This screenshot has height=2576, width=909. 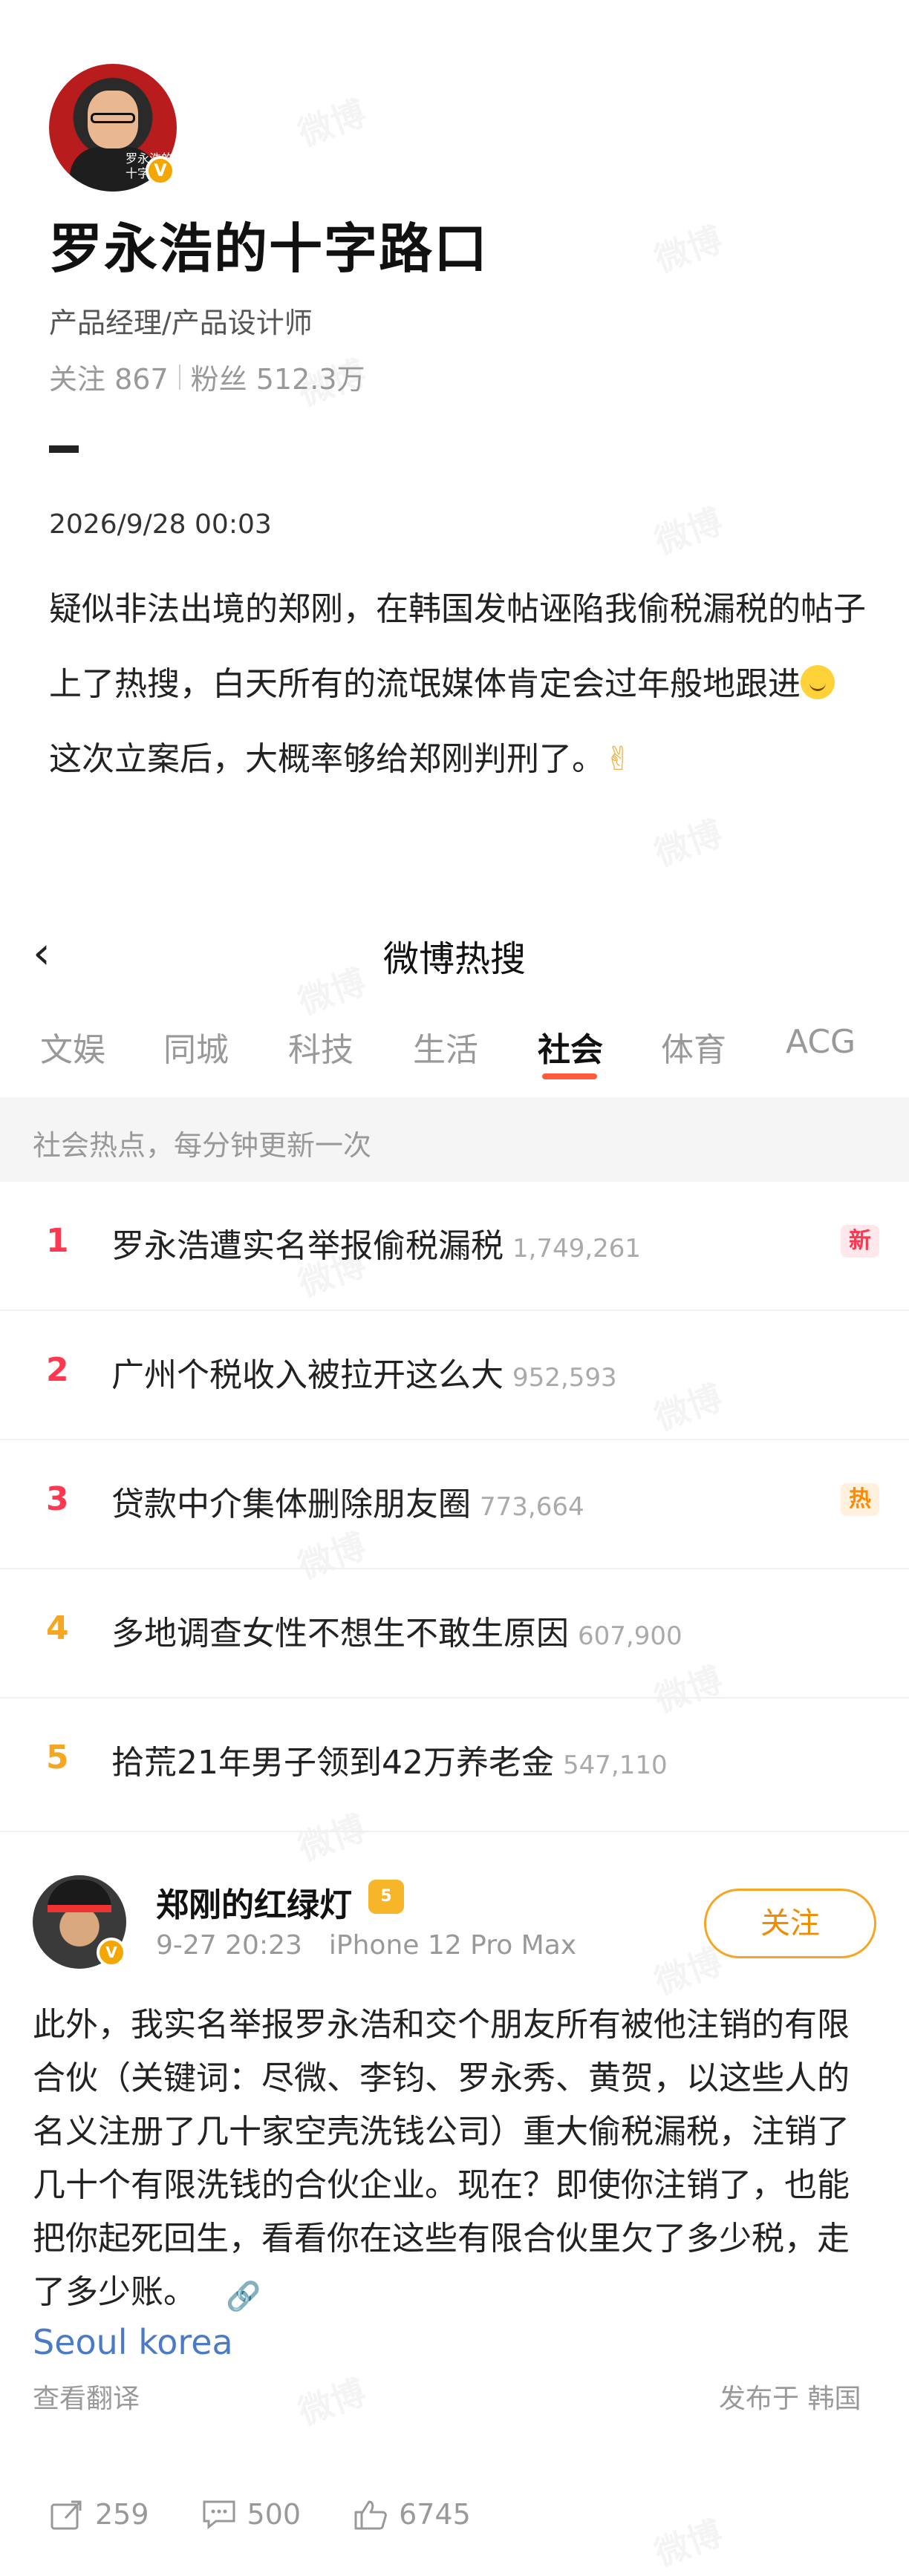 What do you see at coordinates (570, 1076) in the screenshot?
I see `active-tab-indicator` at bounding box center [570, 1076].